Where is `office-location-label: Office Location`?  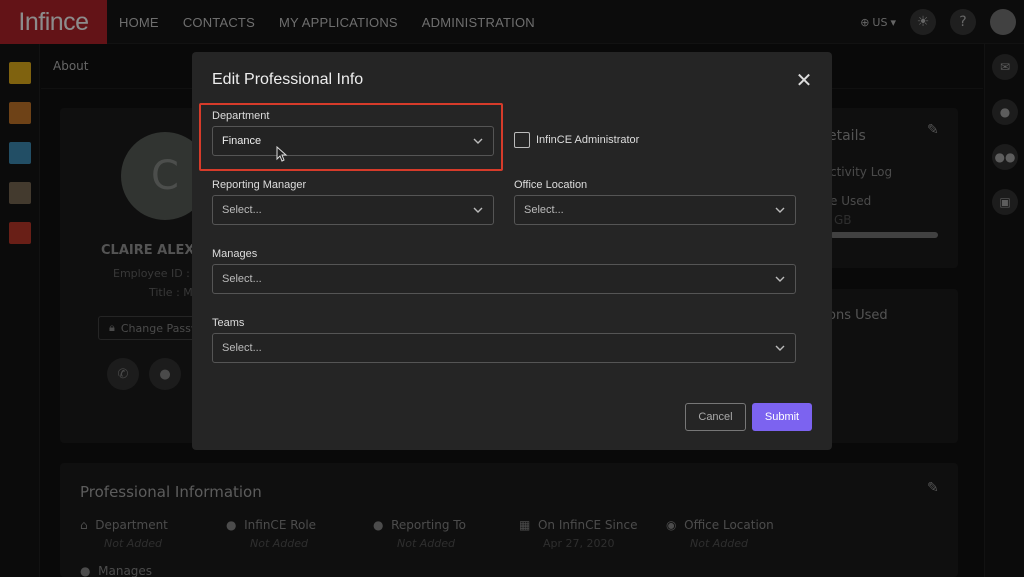 office-location-label: Office Location is located at coordinates (551, 185).